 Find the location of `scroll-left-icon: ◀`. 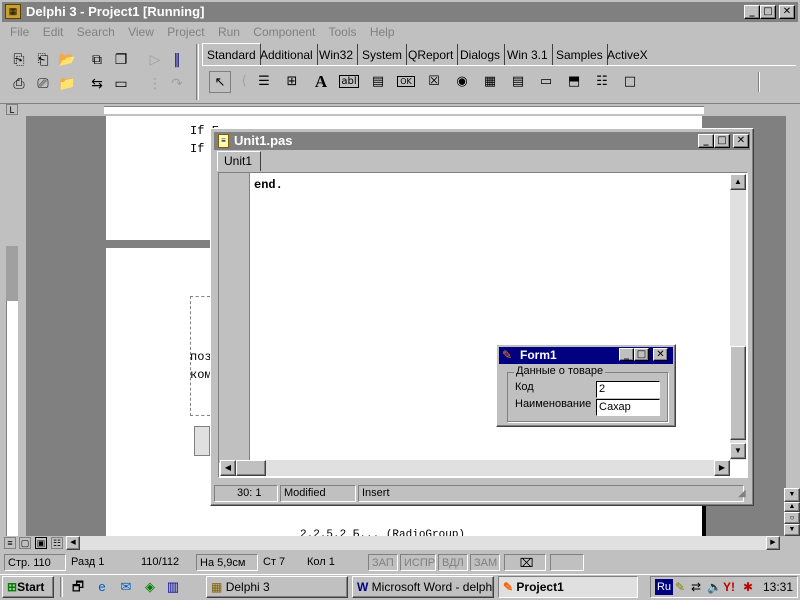

scroll-left-icon: ◀ is located at coordinates (228, 468).